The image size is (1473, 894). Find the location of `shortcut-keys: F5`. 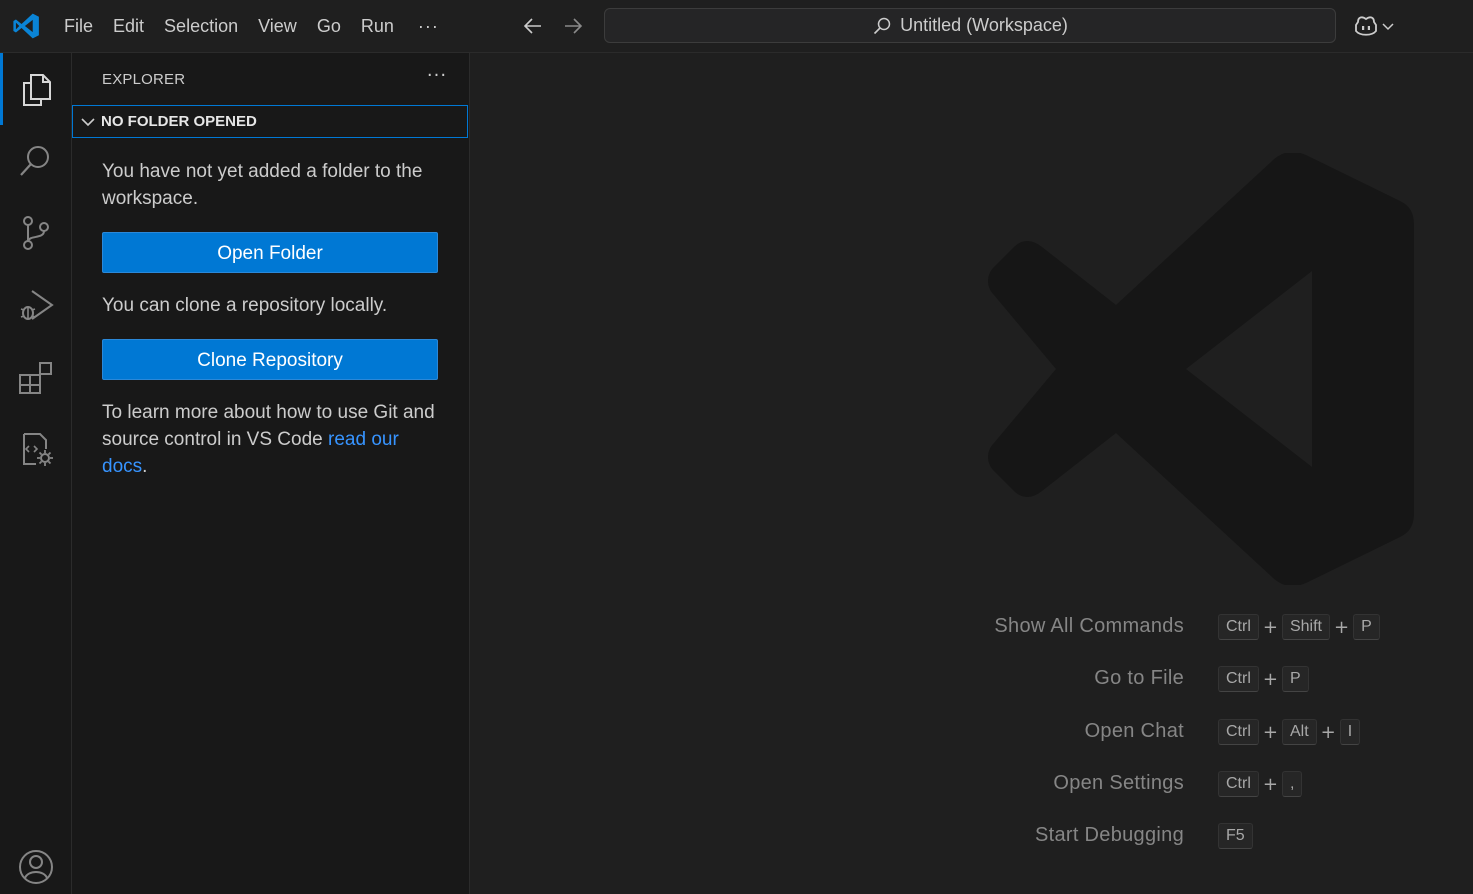

shortcut-keys: F5 is located at coordinates (1235, 836).